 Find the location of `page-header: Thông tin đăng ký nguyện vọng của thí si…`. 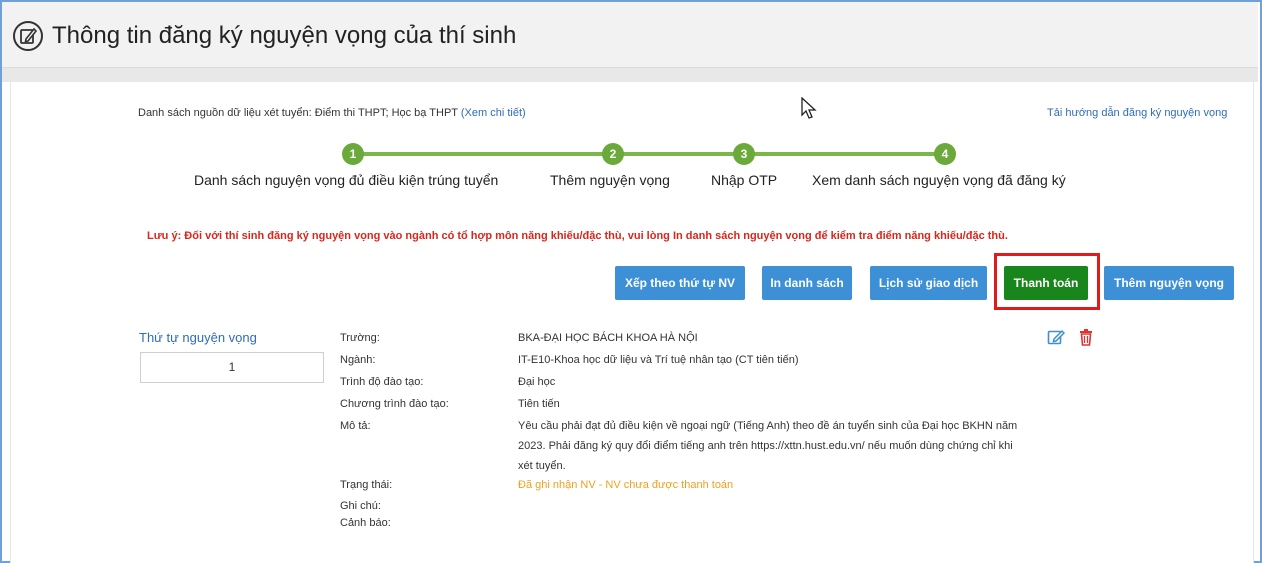

page-header: Thông tin đăng ký nguyện vọng của thí si… is located at coordinates (630, 35).